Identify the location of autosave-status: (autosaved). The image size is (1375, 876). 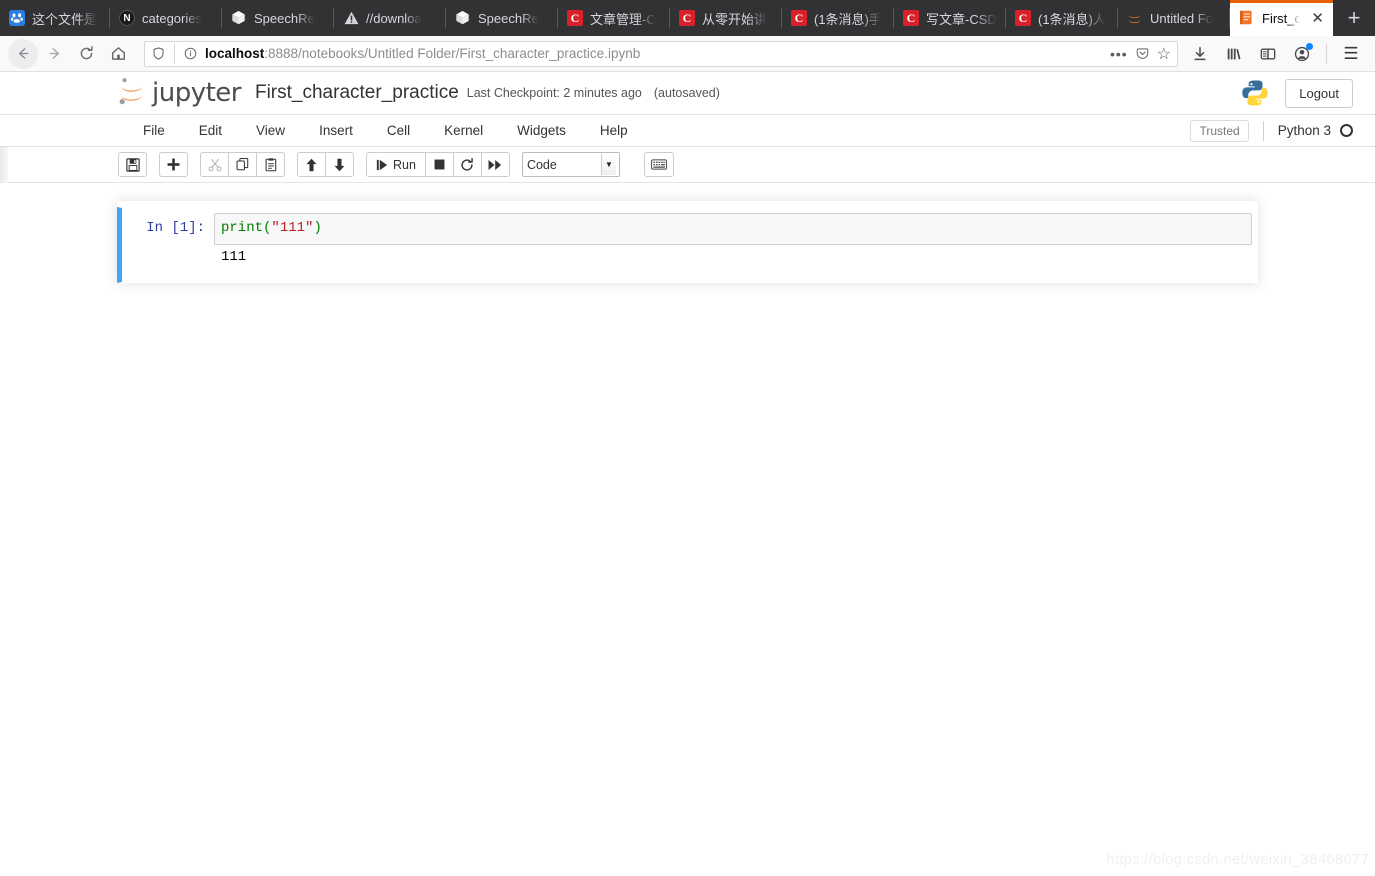
(686, 93).